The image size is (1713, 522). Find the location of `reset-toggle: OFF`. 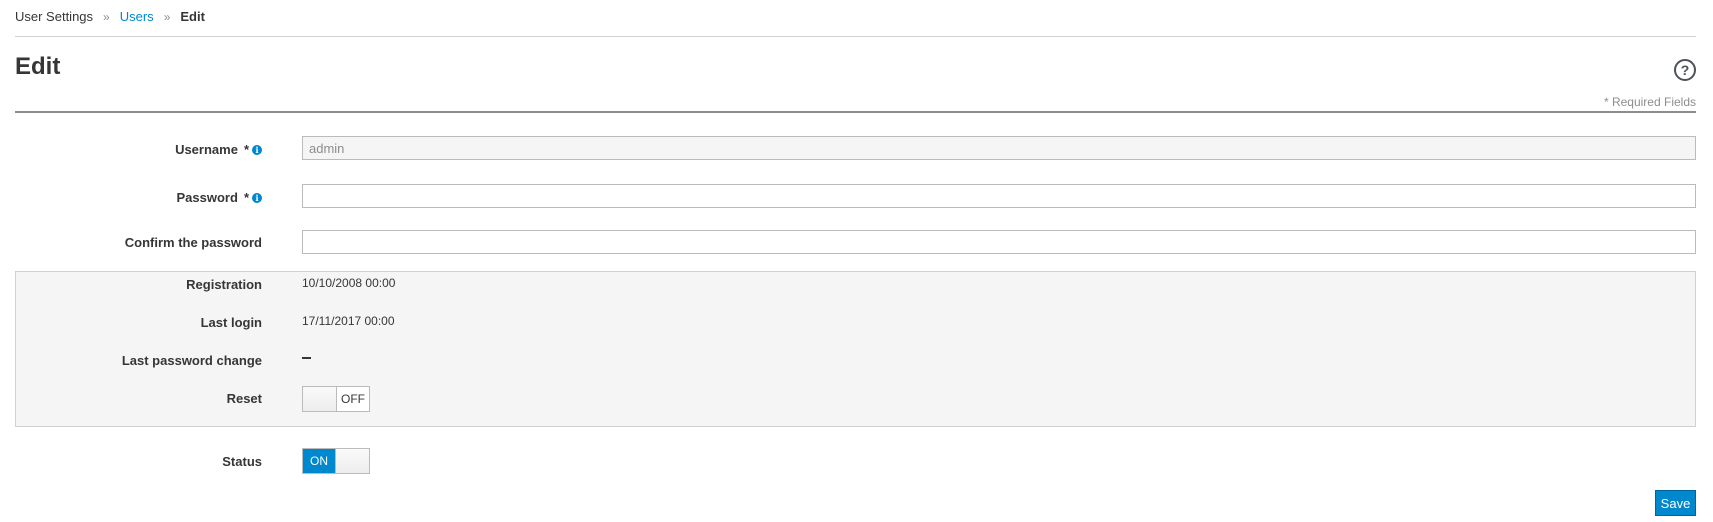

reset-toggle: OFF is located at coordinates (336, 399).